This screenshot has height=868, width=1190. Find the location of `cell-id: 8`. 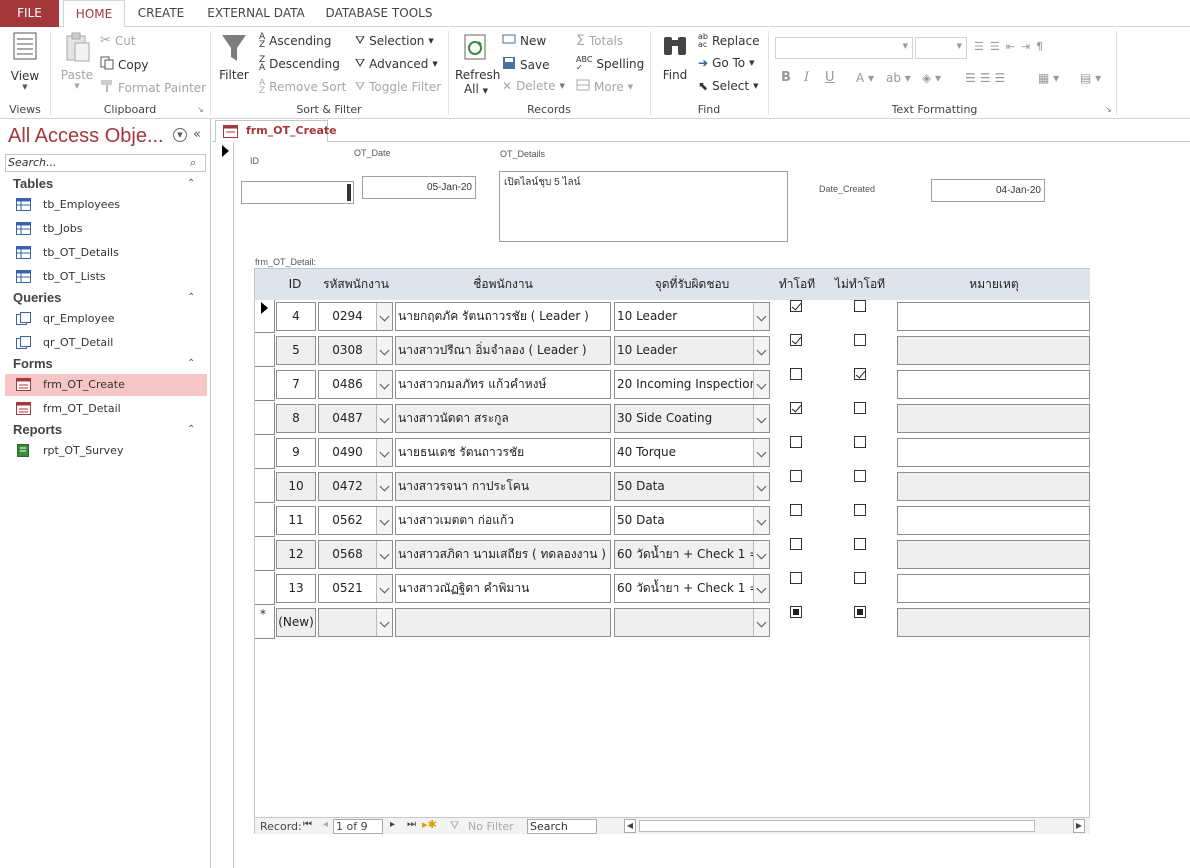

cell-id: 8 is located at coordinates (296, 418).